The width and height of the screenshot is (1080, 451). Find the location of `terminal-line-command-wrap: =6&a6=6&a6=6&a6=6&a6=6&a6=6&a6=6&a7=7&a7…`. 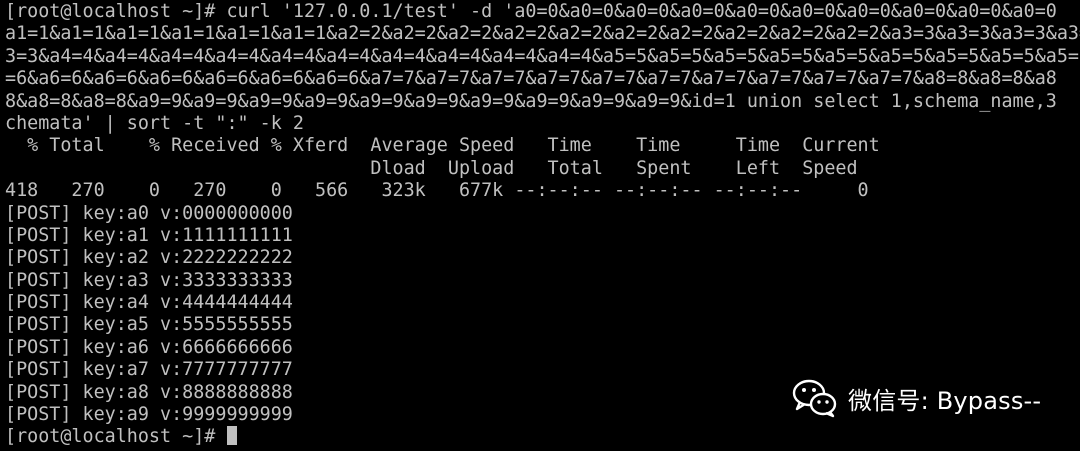

terminal-line-command-wrap: =6&a6=6&a6=6&a6=6&a6=6&a6=6&a6=6&a7=7&a7… is located at coordinates (531, 79).